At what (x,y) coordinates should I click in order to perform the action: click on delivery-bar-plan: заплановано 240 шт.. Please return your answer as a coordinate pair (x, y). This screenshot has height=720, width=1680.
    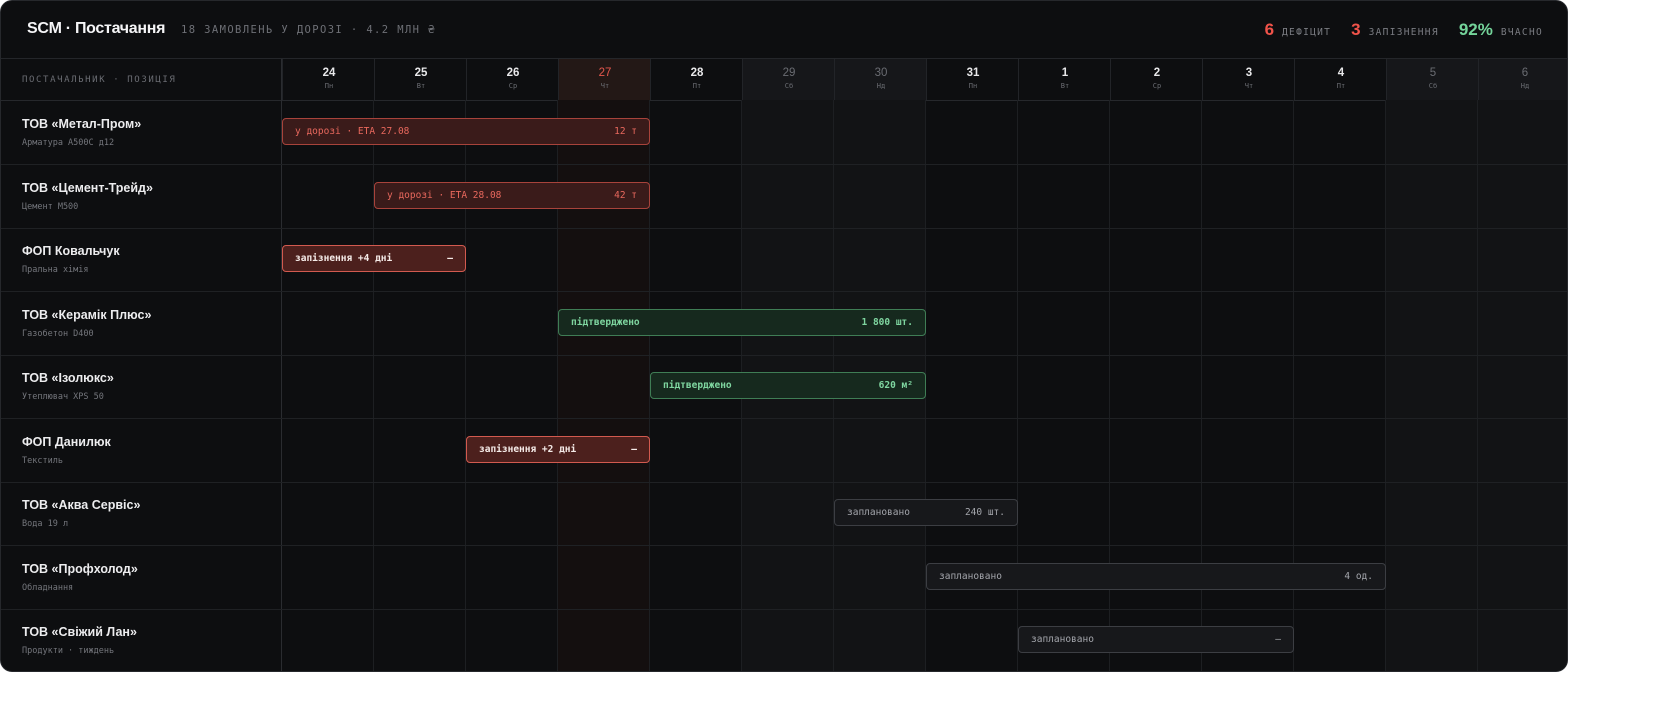
    Looking at the image, I should click on (926, 512).